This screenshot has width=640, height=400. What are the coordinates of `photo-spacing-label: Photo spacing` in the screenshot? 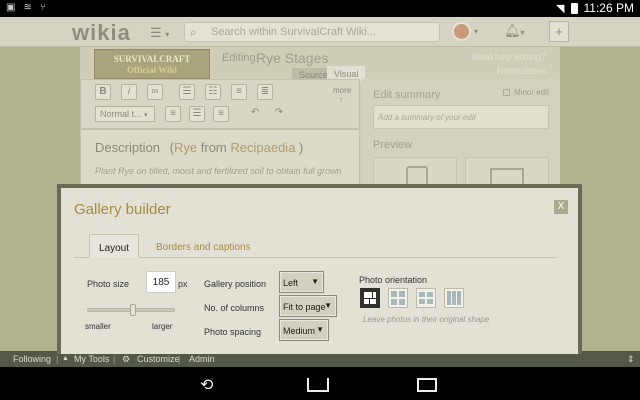 It's located at (233, 332).